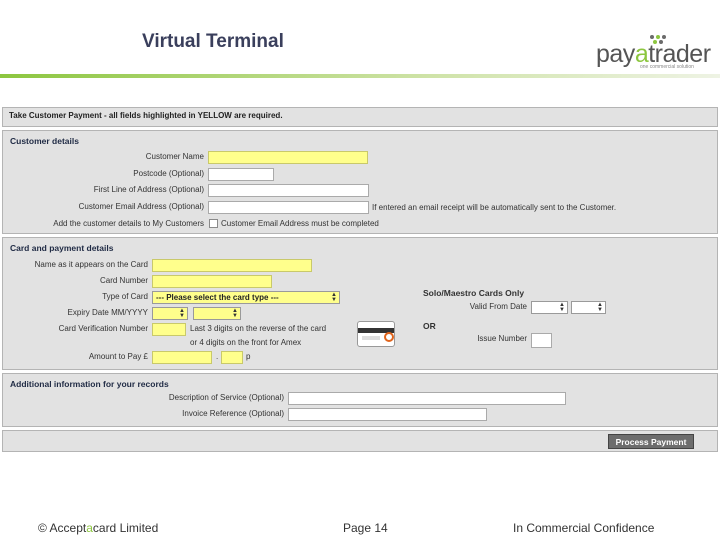 This screenshot has height=540, width=720. What do you see at coordinates (288, 157) in the screenshot?
I see `customer-name-input` at bounding box center [288, 157].